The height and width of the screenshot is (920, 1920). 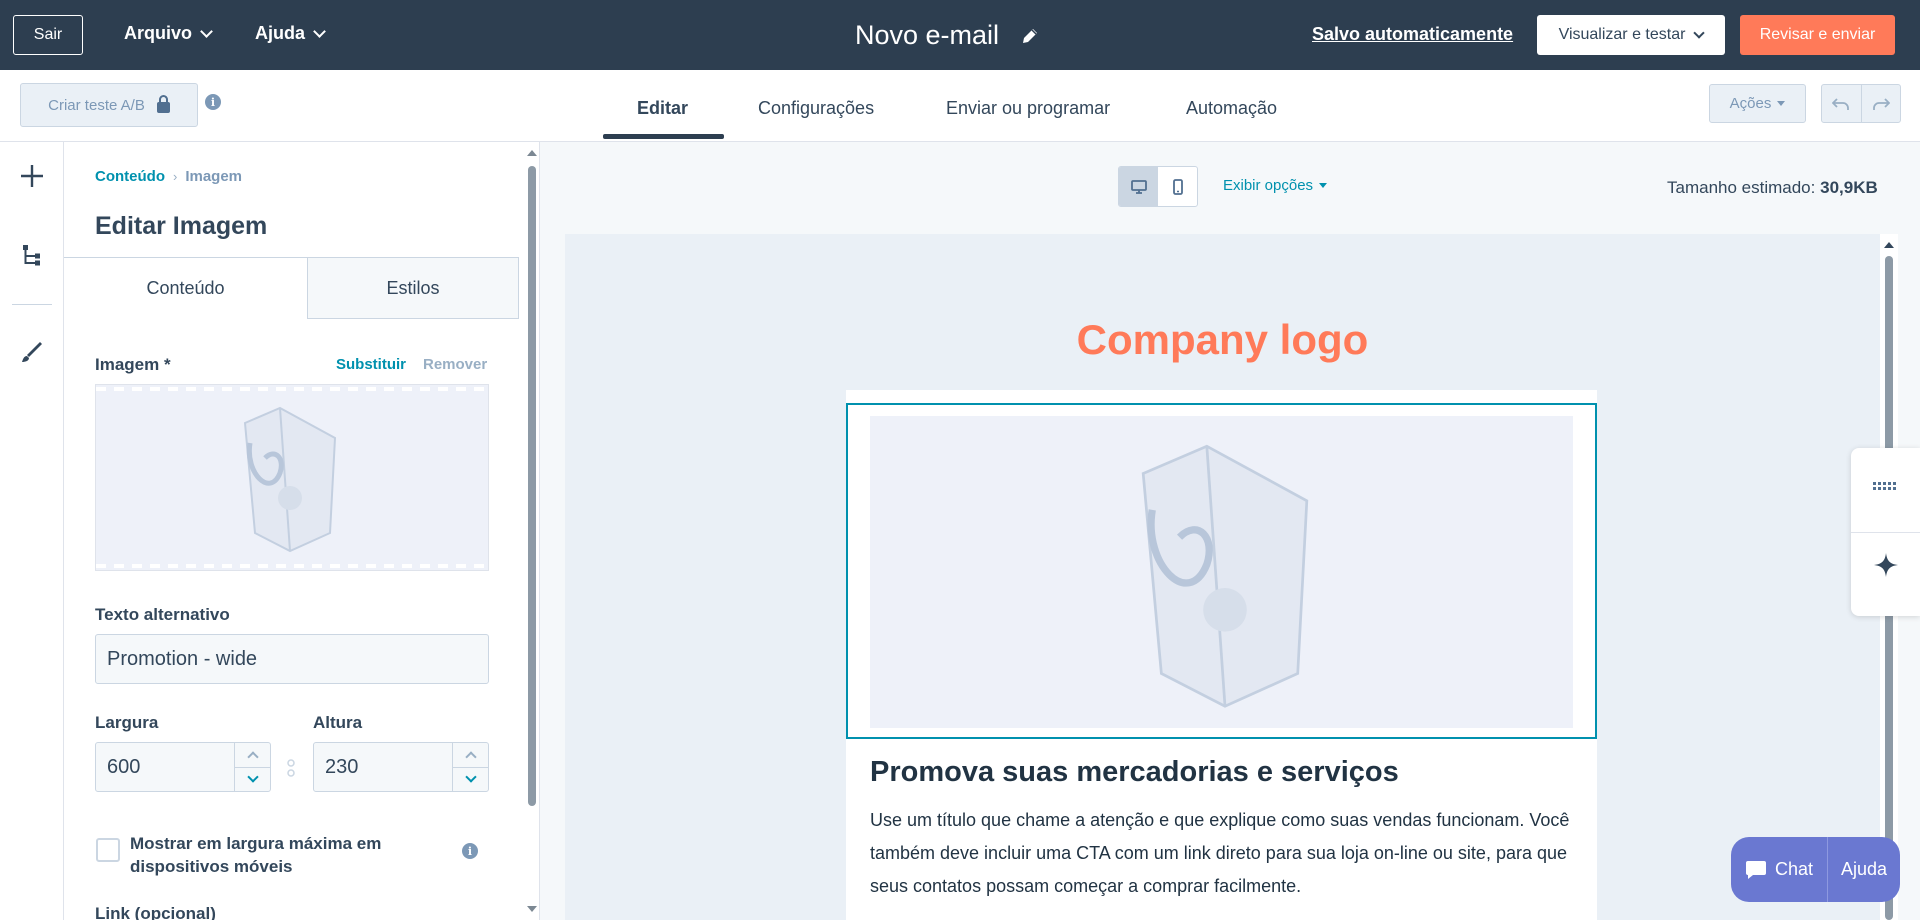 What do you see at coordinates (1864, 869) in the screenshot?
I see `help-button: Ajuda` at bounding box center [1864, 869].